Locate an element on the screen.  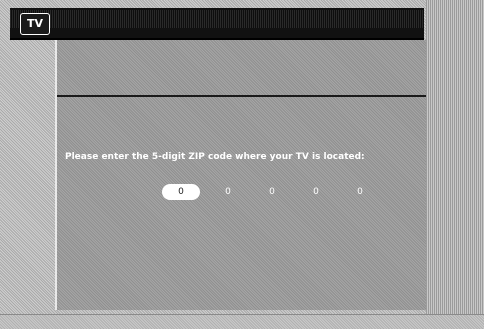
zip-digit-2: 0 is located at coordinates (228, 192).